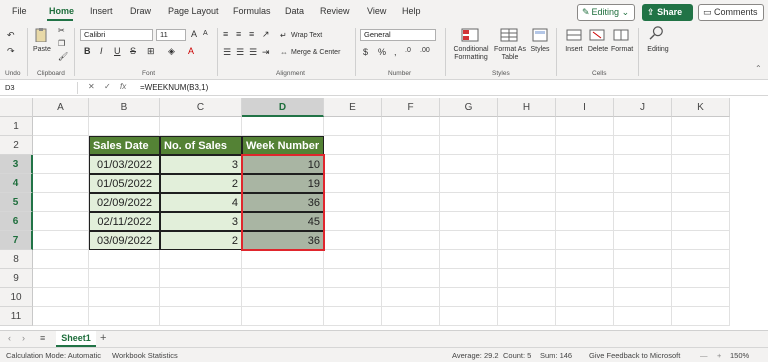 The width and height of the screenshot is (768, 362). I want to click on cell-i1, so click(585, 126).